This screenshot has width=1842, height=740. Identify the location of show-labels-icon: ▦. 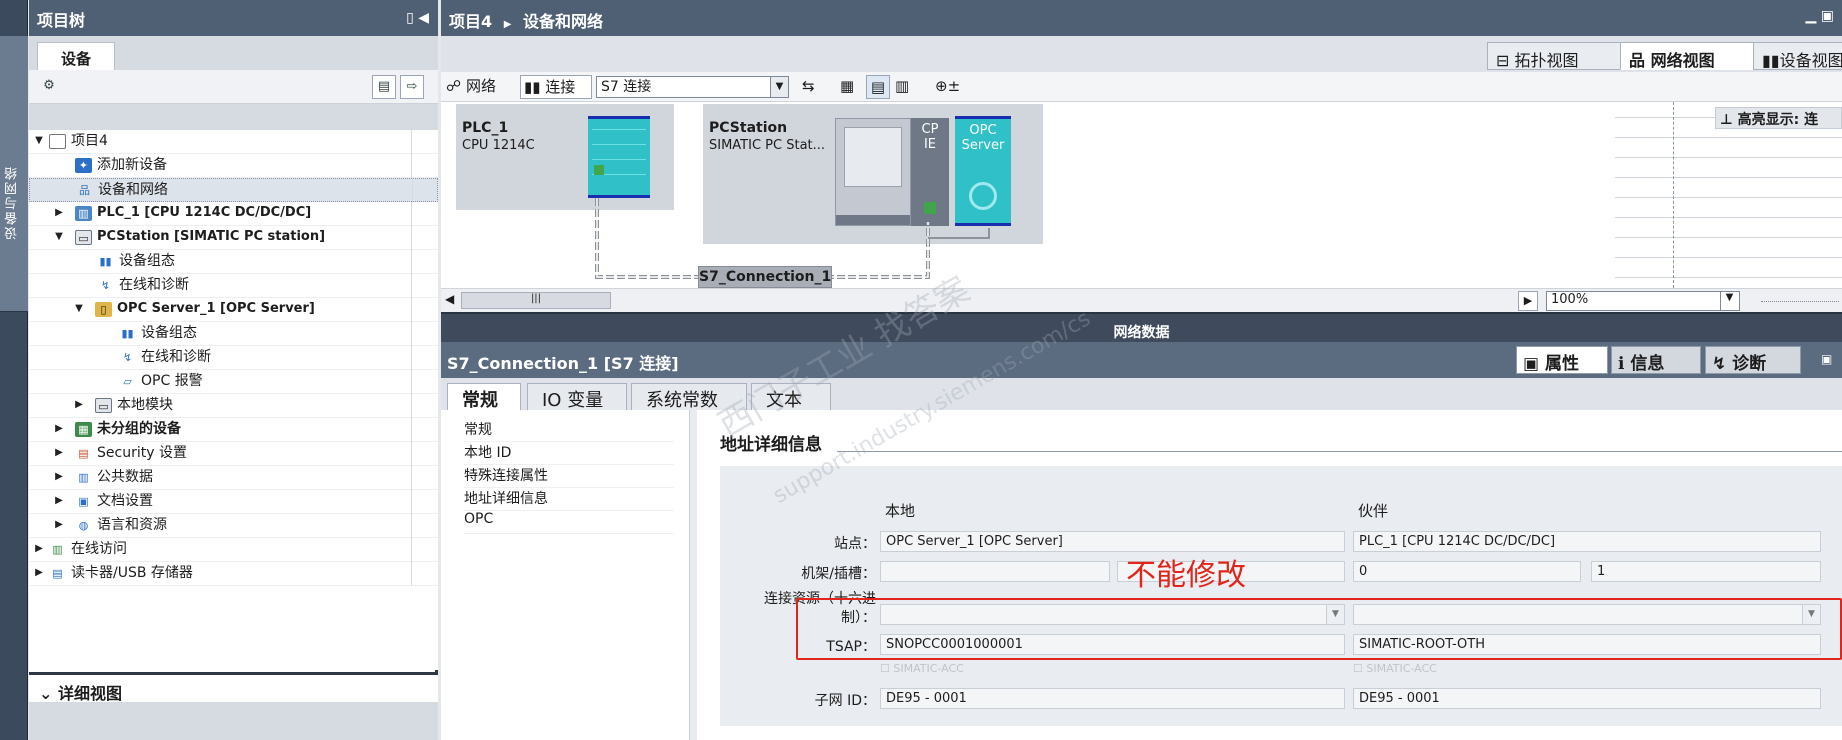
(847, 87).